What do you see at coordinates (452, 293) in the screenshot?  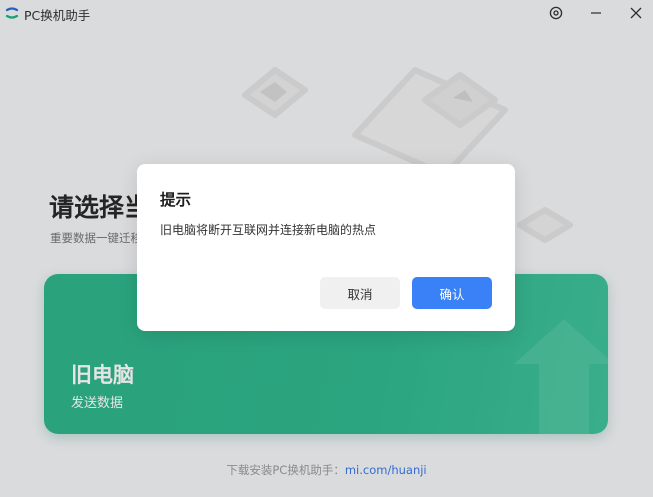 I see `confirm-button: 确认` at bounding box center [452, 293].